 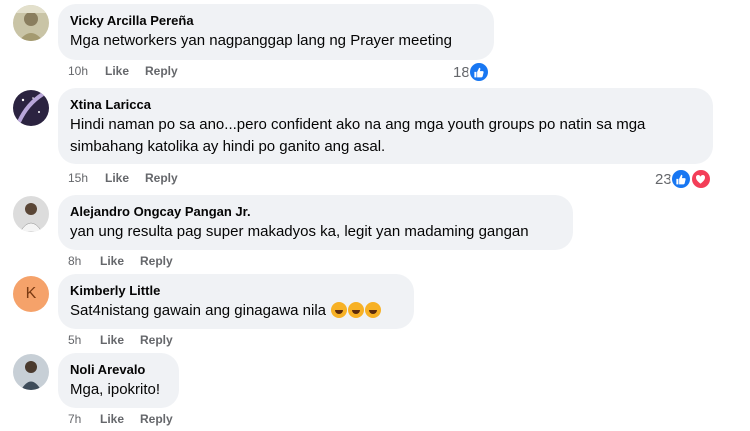 I want to click on avatar: K, so click(x=31, y=294).